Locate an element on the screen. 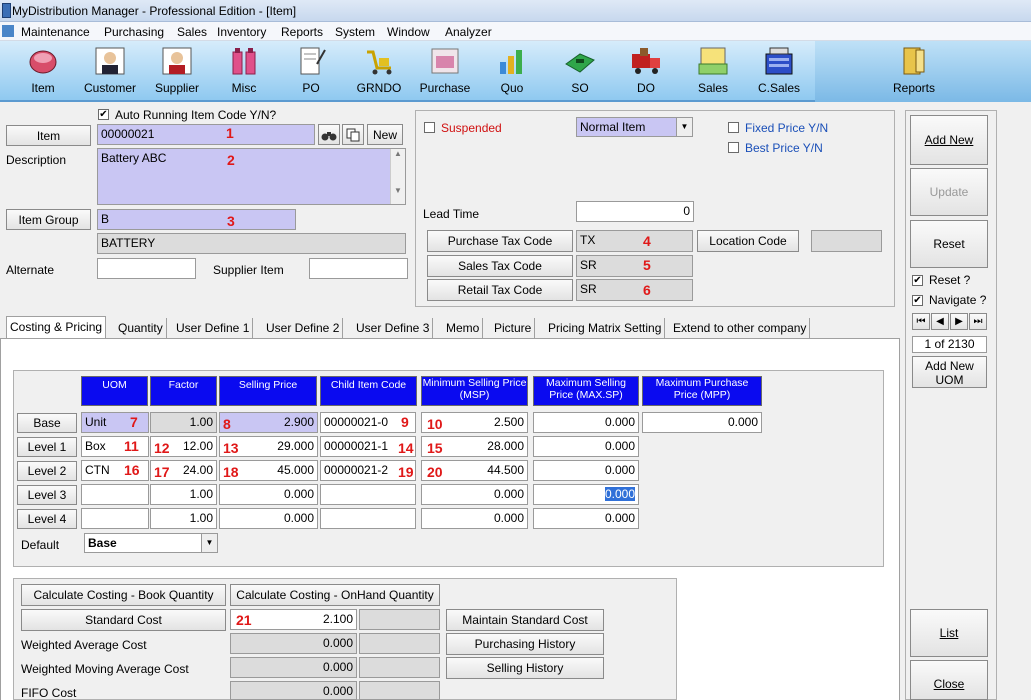 The height and width of the screenshot is (700, 1031). menu-sales: Sales is located at coordinates (192, 32).